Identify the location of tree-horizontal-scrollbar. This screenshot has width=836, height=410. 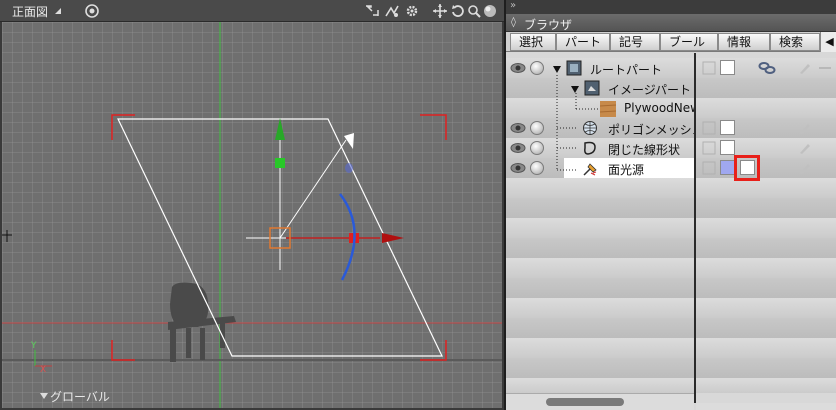
(600, 401).